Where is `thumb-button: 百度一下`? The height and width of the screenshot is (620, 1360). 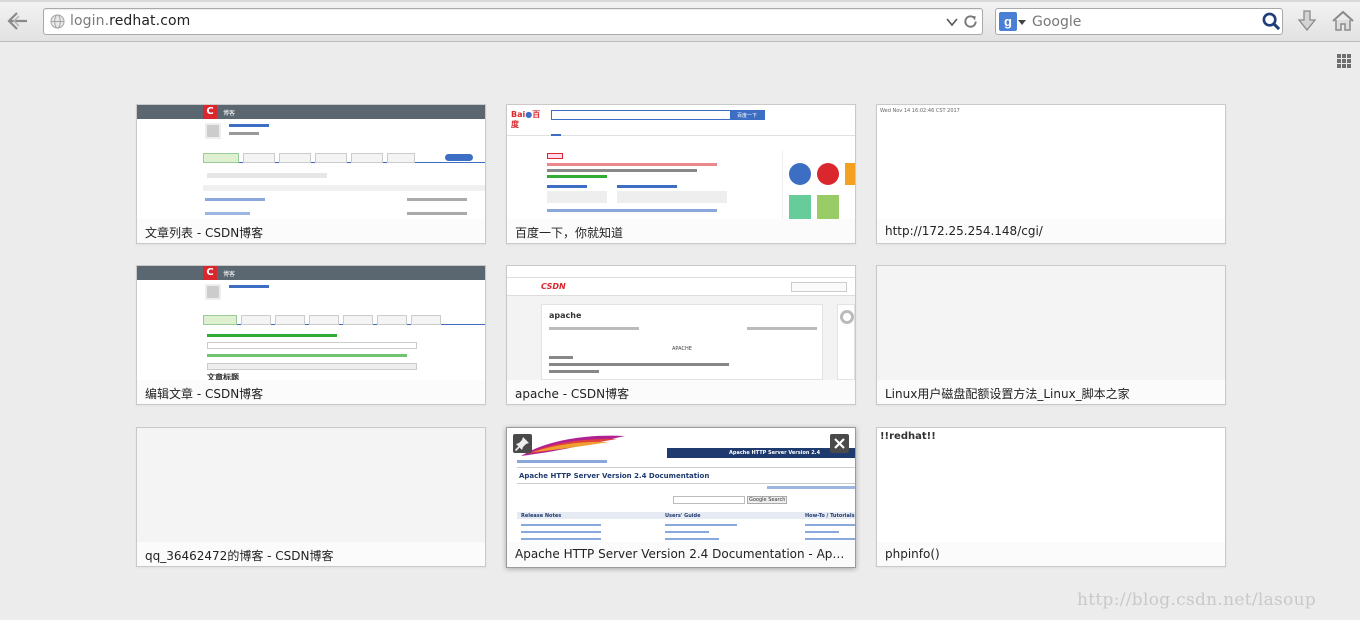 thumb-button: 百度一下 is located at coordinates (747, 116).